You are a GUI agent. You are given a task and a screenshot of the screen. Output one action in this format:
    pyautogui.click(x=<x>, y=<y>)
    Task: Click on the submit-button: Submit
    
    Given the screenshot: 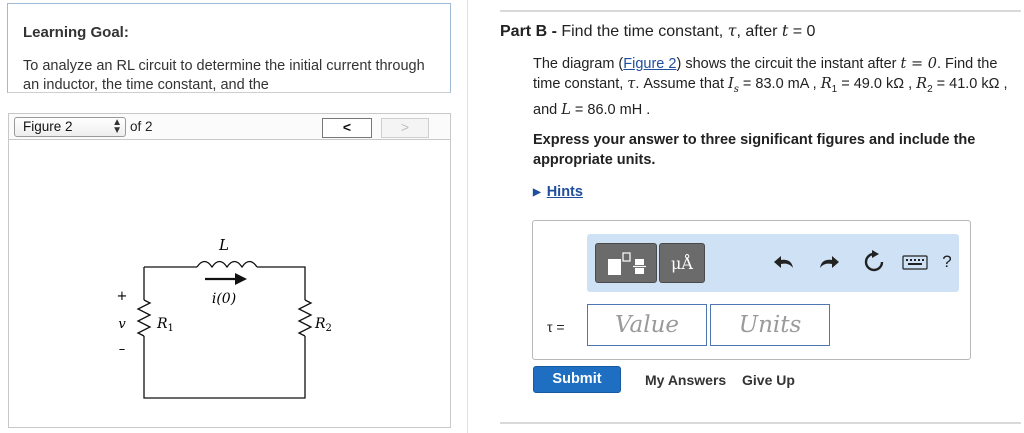 What is the action you would take?
    pyautogui.click(x=577, y=379)
    